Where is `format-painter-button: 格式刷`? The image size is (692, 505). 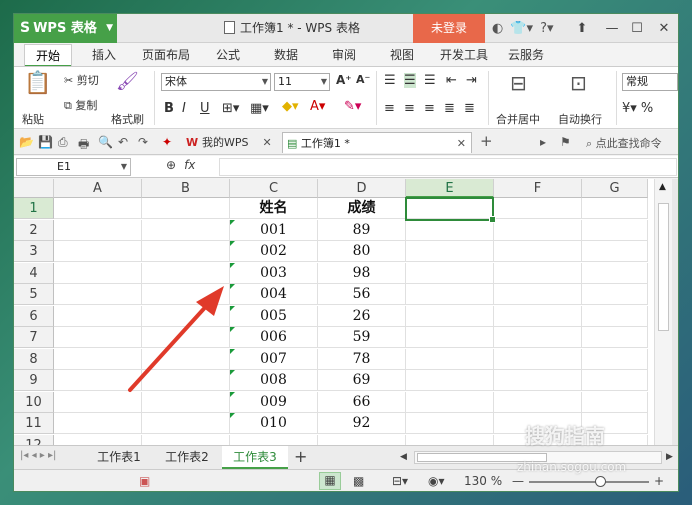 format-painter-button: 格式刷 is located at coordinates (127, 119).